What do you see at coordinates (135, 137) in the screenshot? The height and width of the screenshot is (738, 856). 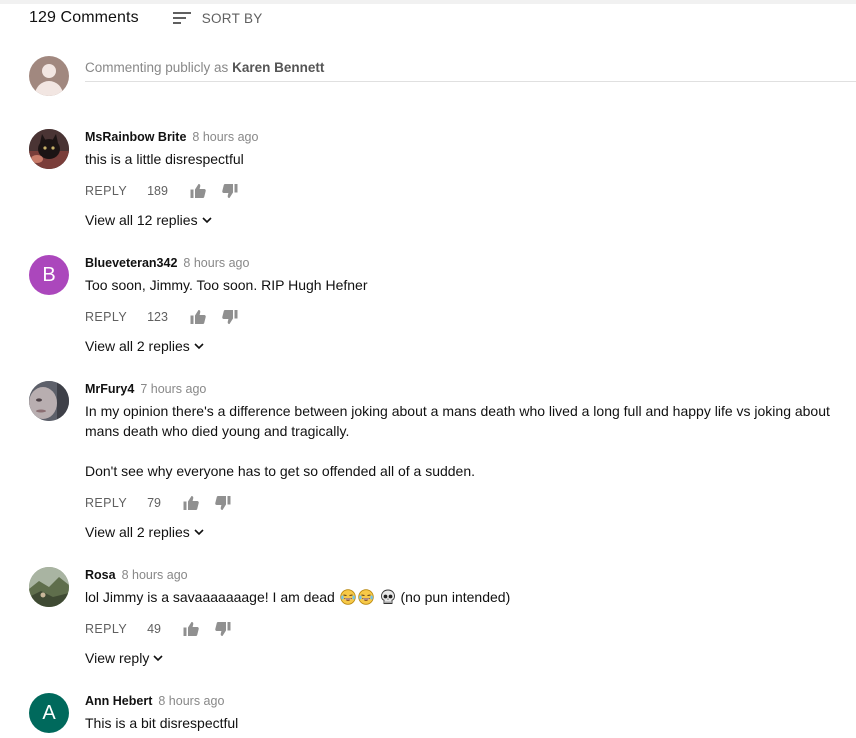 I see `comment-author: MsRainbow Brite` at bounding box center [135, 137].